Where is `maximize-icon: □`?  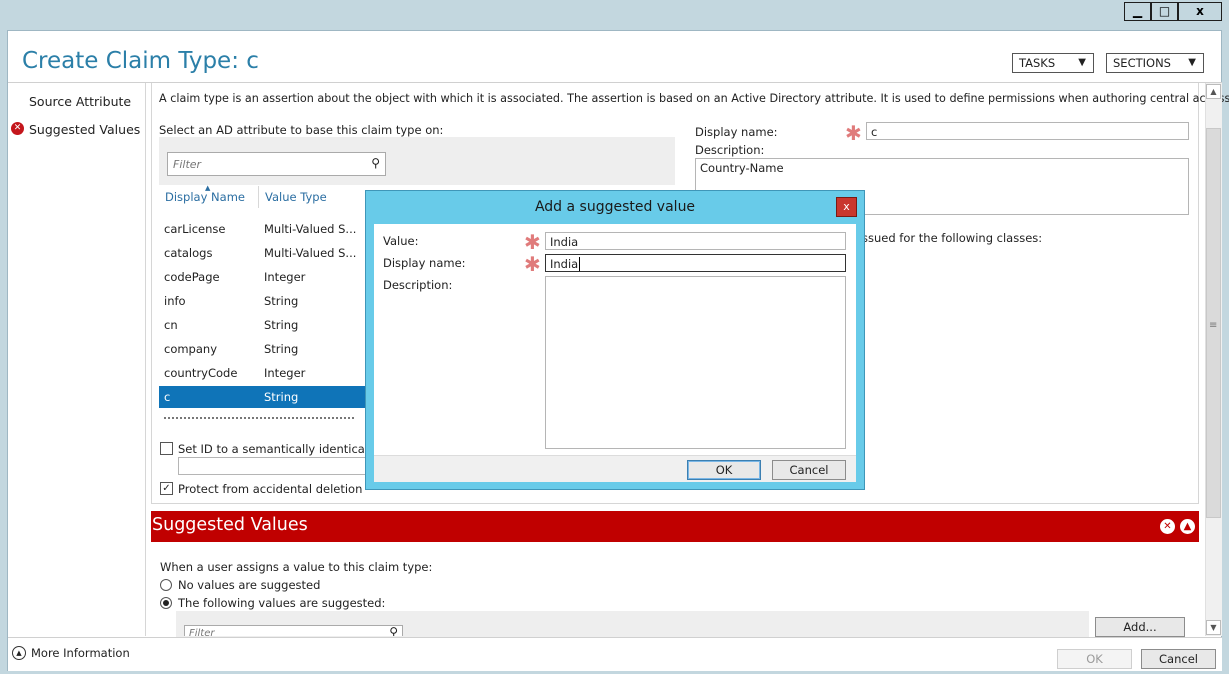
maximize-icon: □ is located at coordinates (1164, 11).